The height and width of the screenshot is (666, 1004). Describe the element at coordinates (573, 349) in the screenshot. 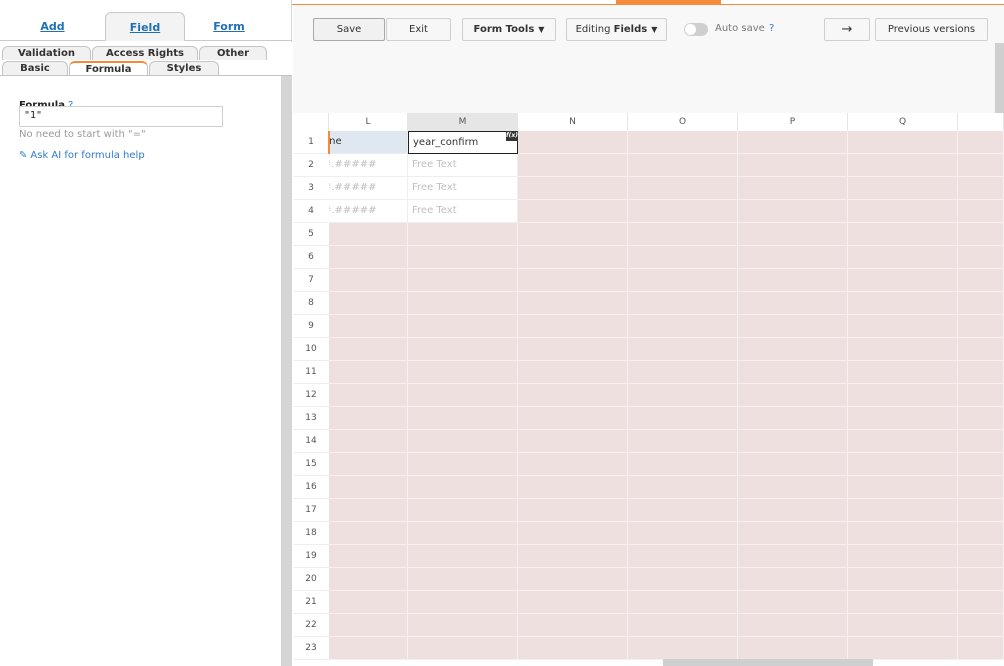

I see `cell-n10` at that location.